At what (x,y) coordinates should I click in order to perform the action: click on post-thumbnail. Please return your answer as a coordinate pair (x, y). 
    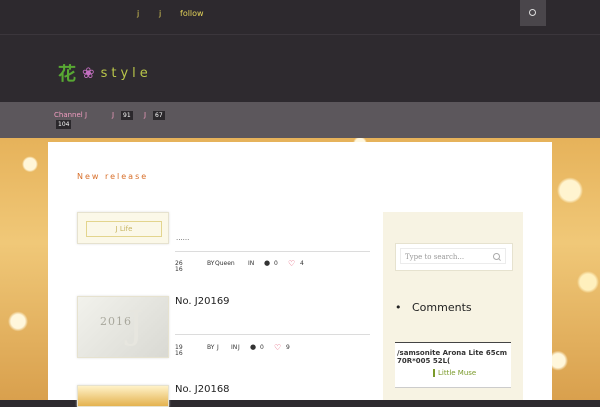
    Looking at the image, I should click on (123, 396).